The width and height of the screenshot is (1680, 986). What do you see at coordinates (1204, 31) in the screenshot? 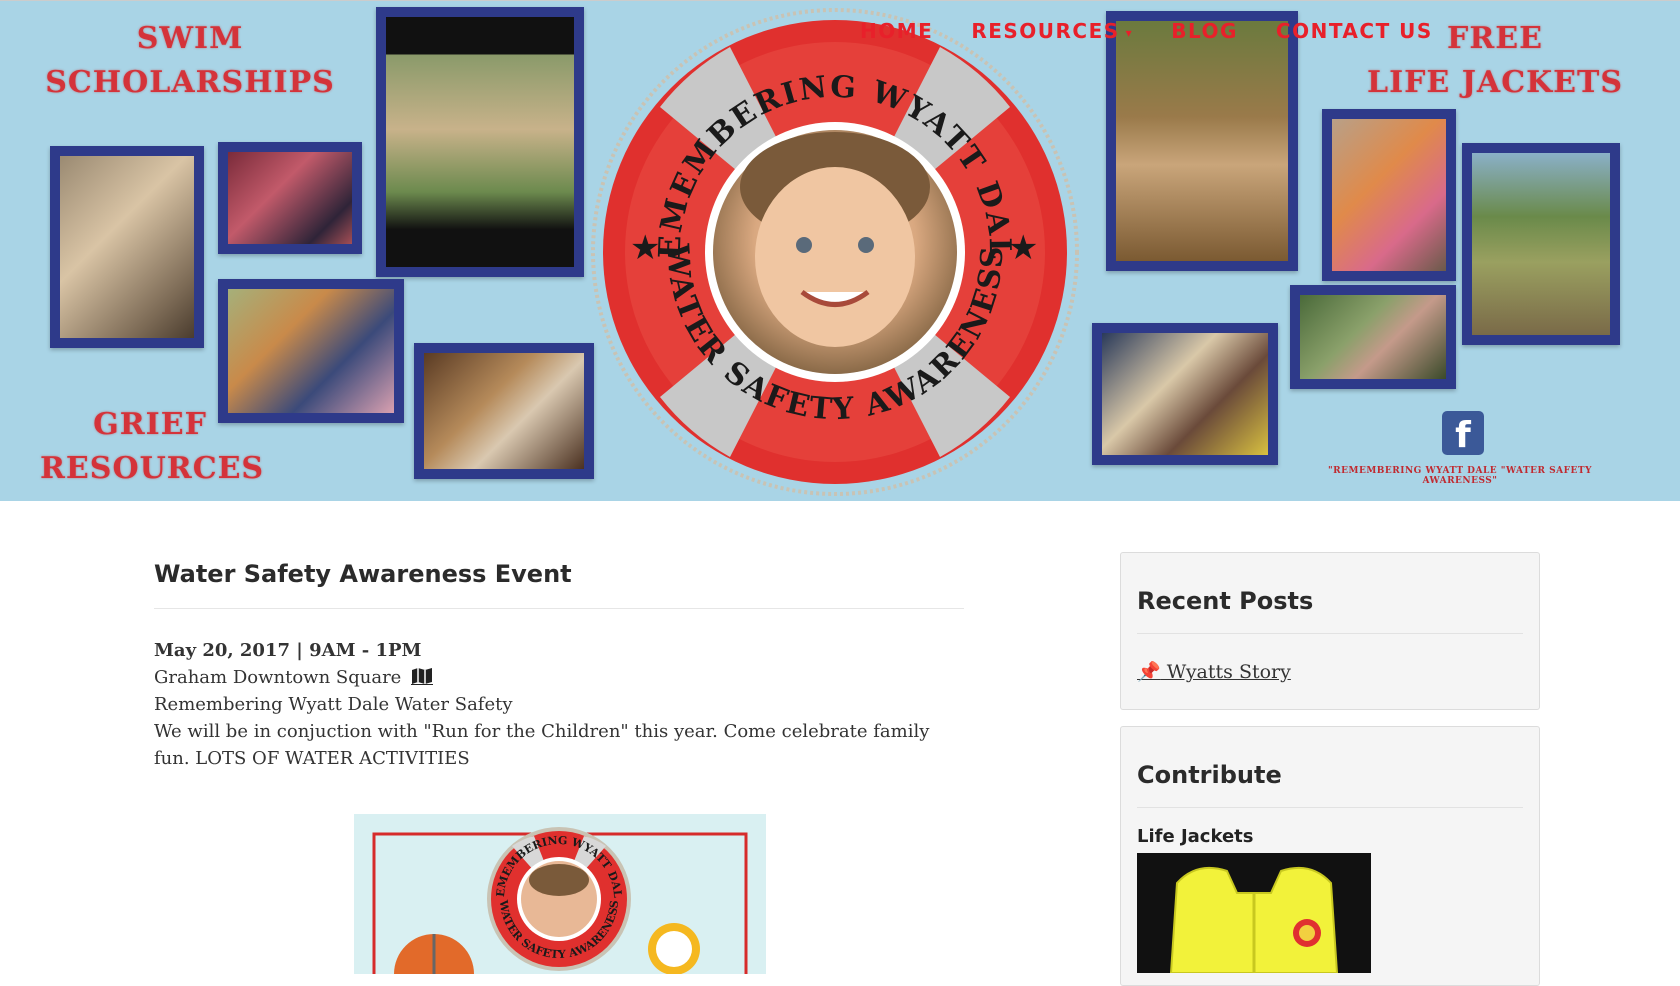
I see `nav-blog: BLOG` at bounding box center [1204, 31].